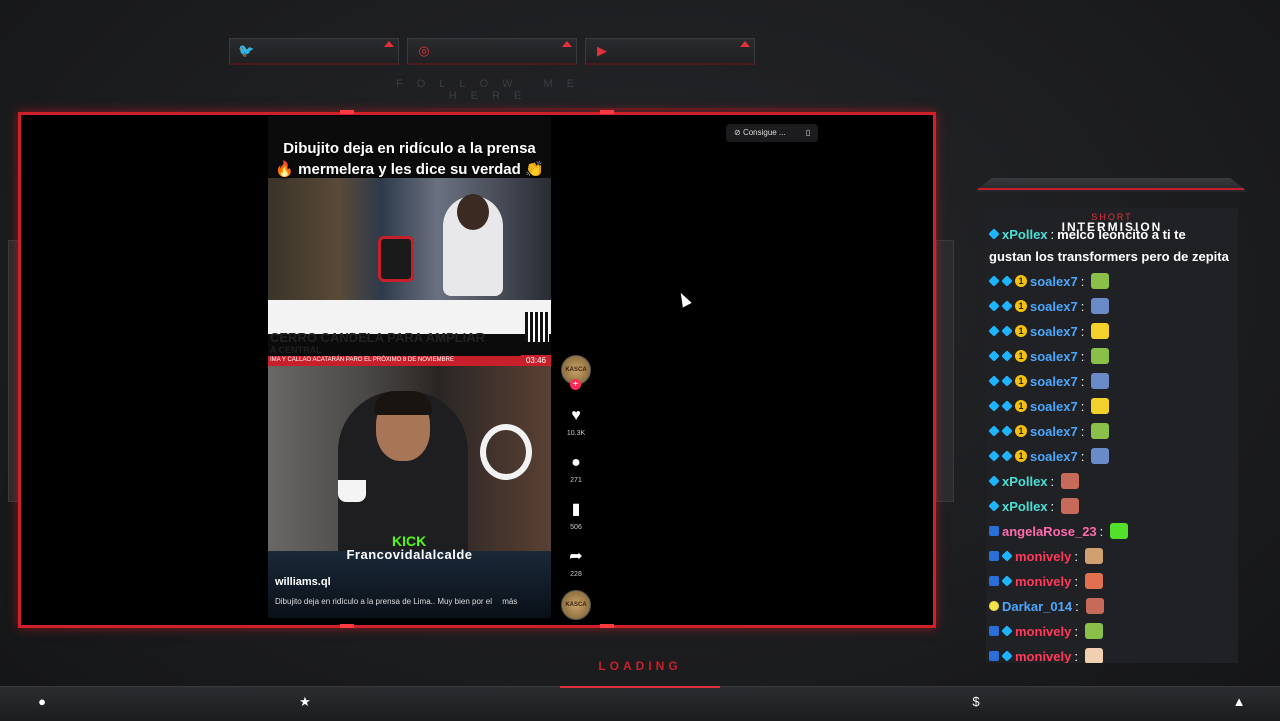 Image resolution: width=1280 pixels, height=721 pixels. I want to click on rocket-icon: ▲, so click(1239, 701).